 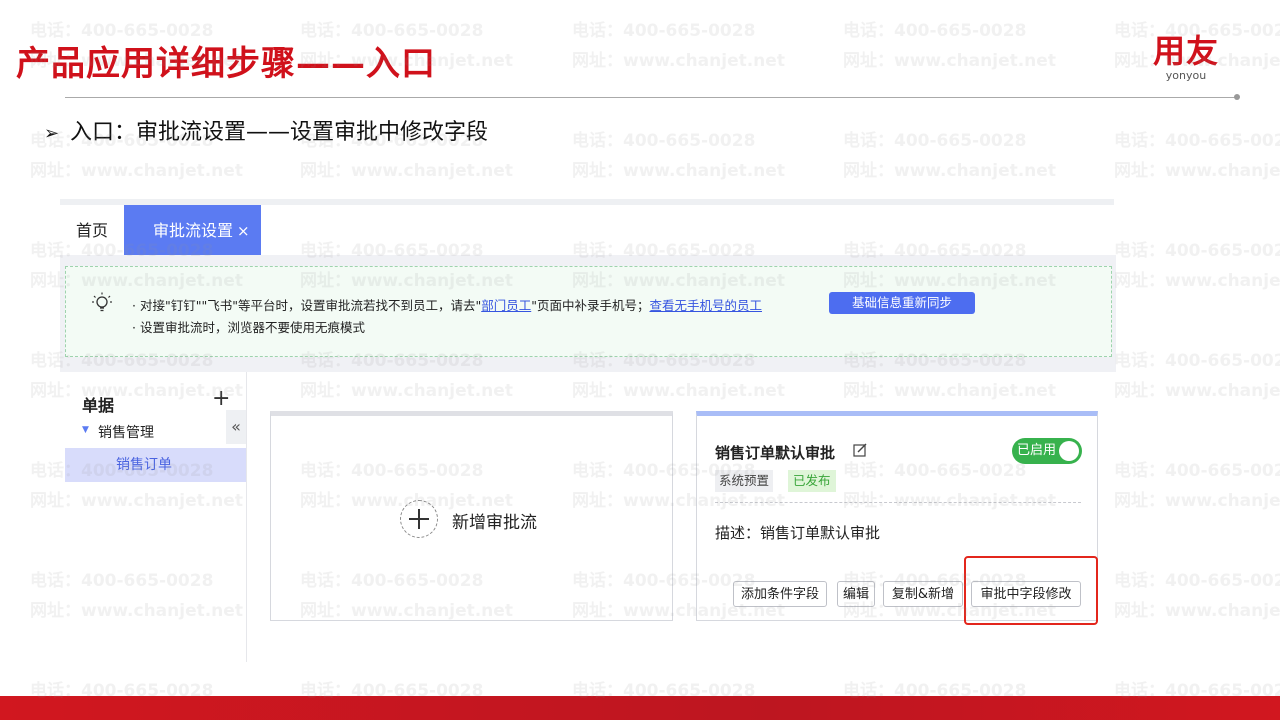 What do you see at coordinates (898, 502) in the screenshot?
I see `card-divider` at bounding box center [898, 502].